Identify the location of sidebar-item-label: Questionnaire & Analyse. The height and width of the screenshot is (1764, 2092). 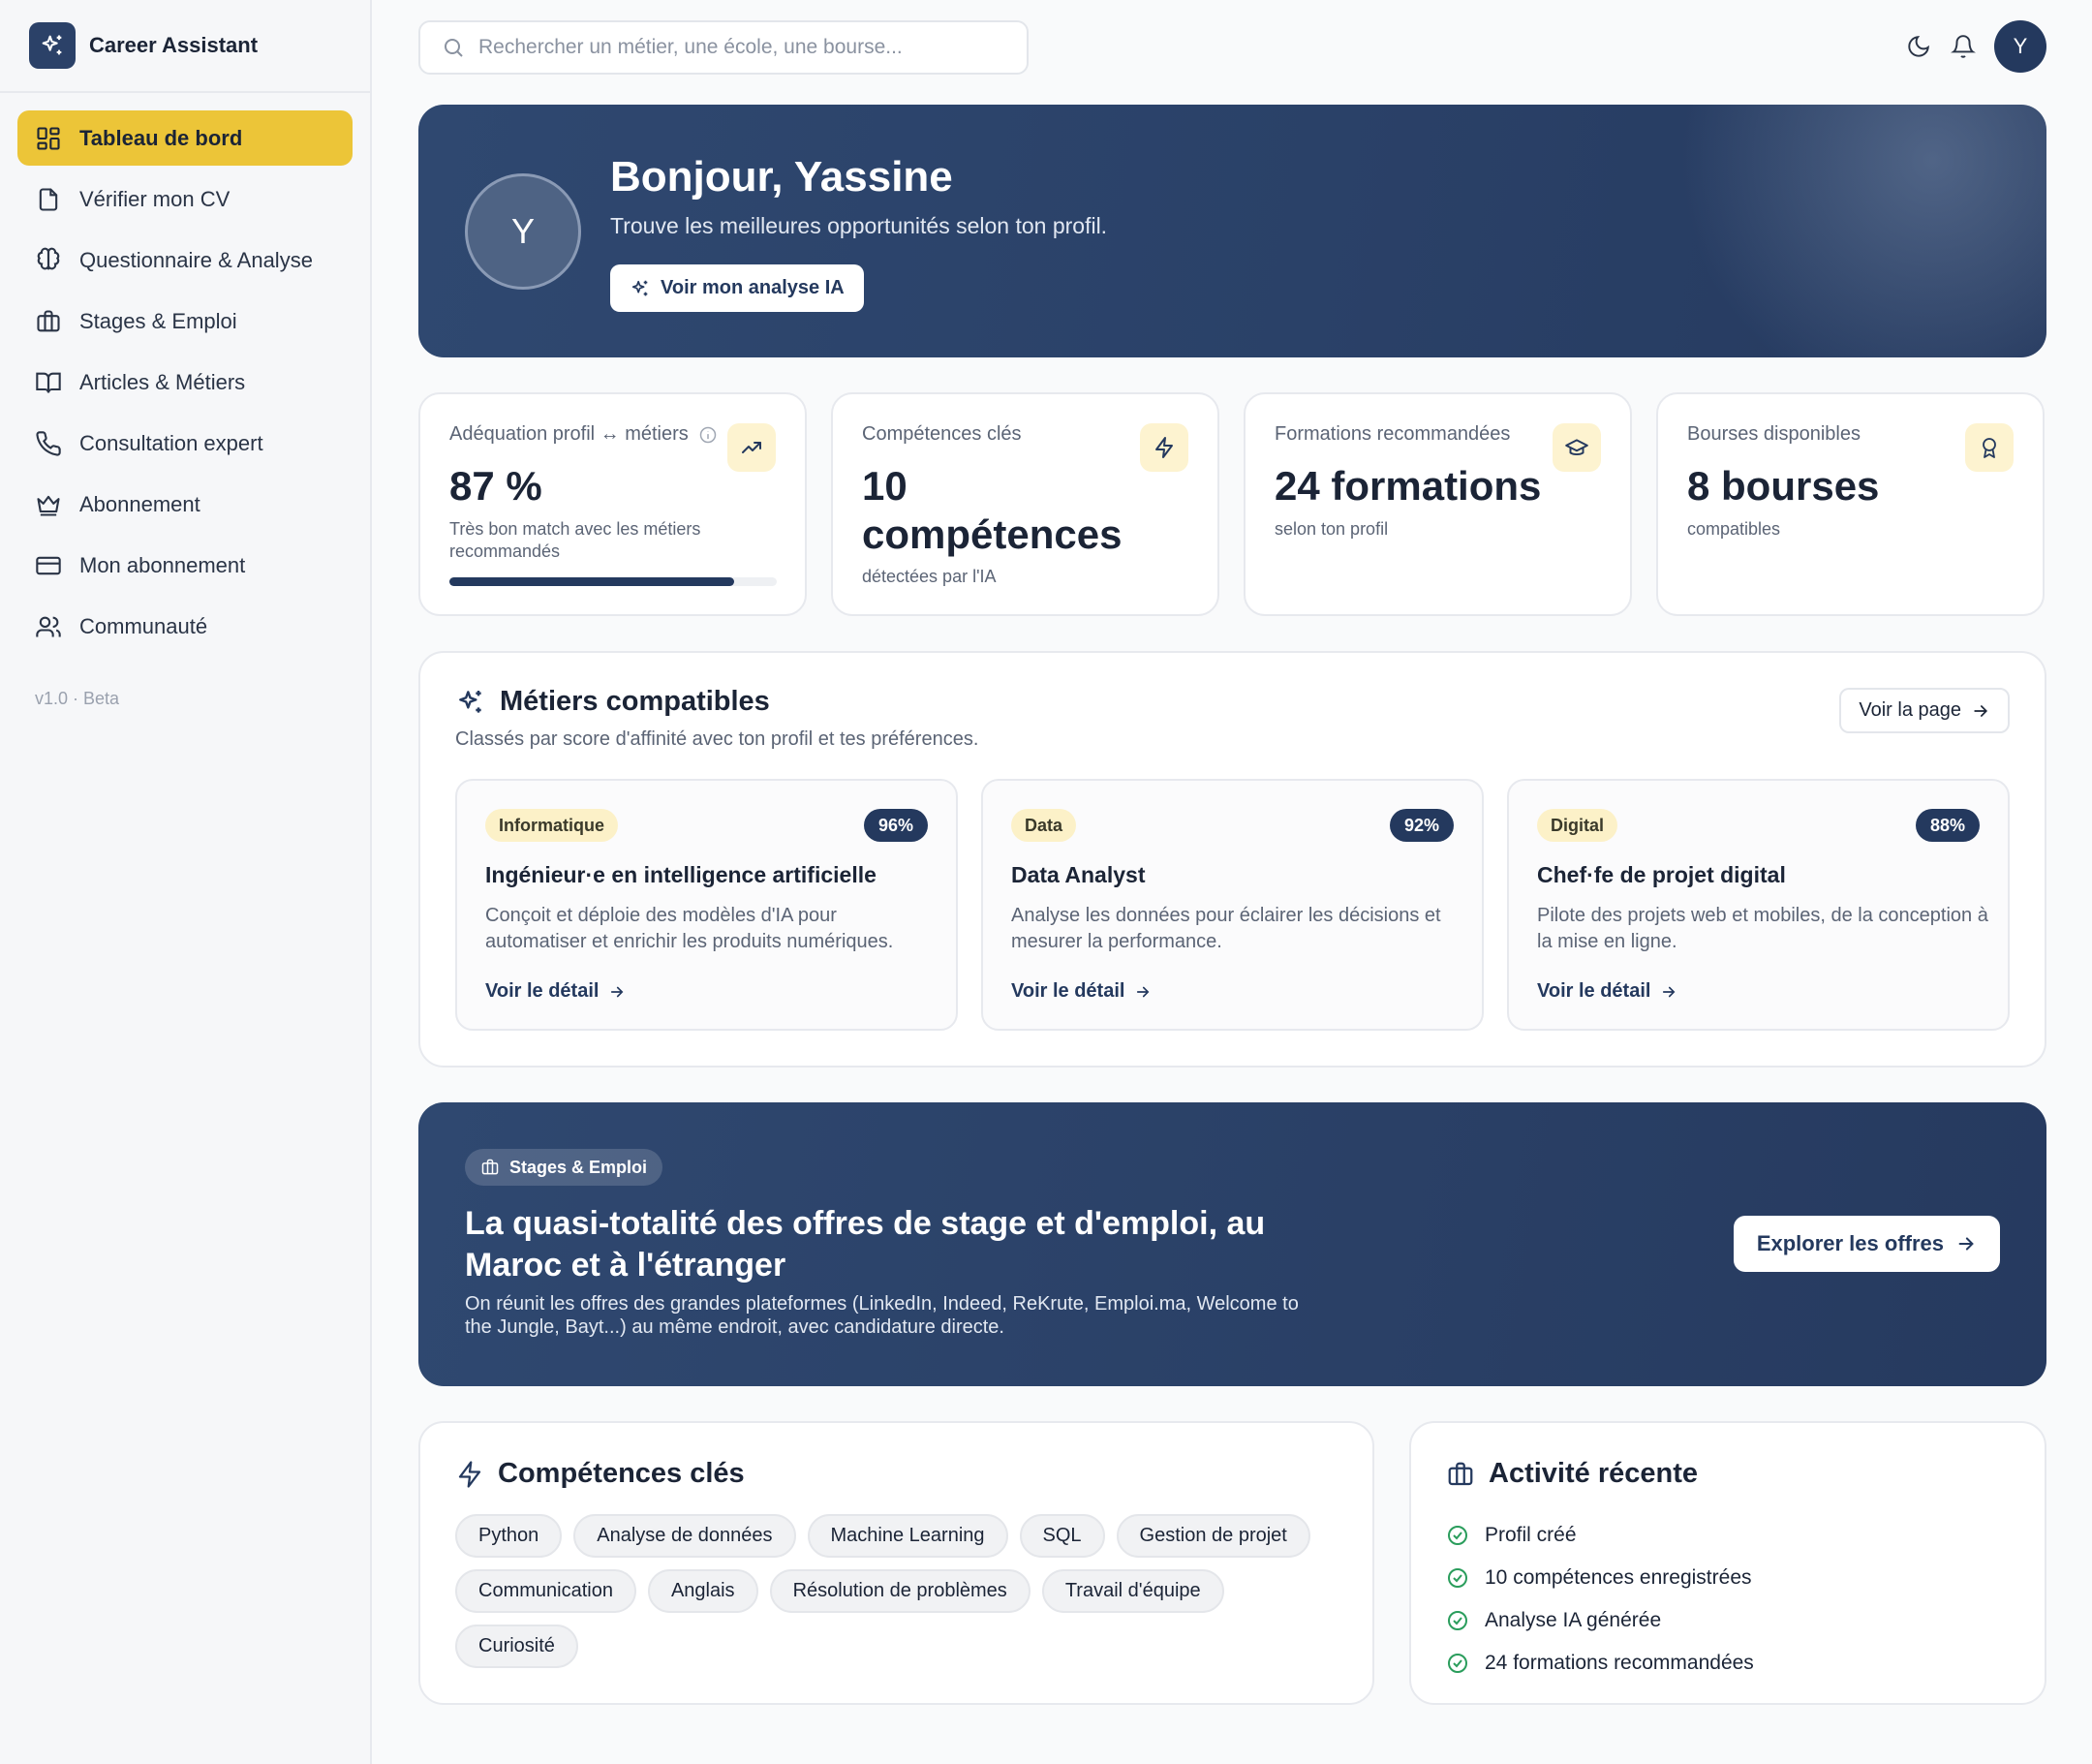
(196, 259).